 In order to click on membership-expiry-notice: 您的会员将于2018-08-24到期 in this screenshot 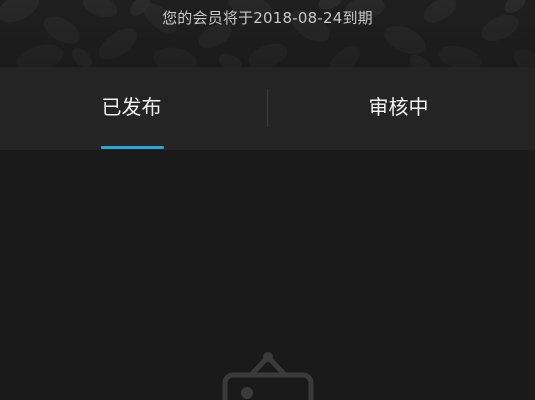, I will do `click(267, 18)`.